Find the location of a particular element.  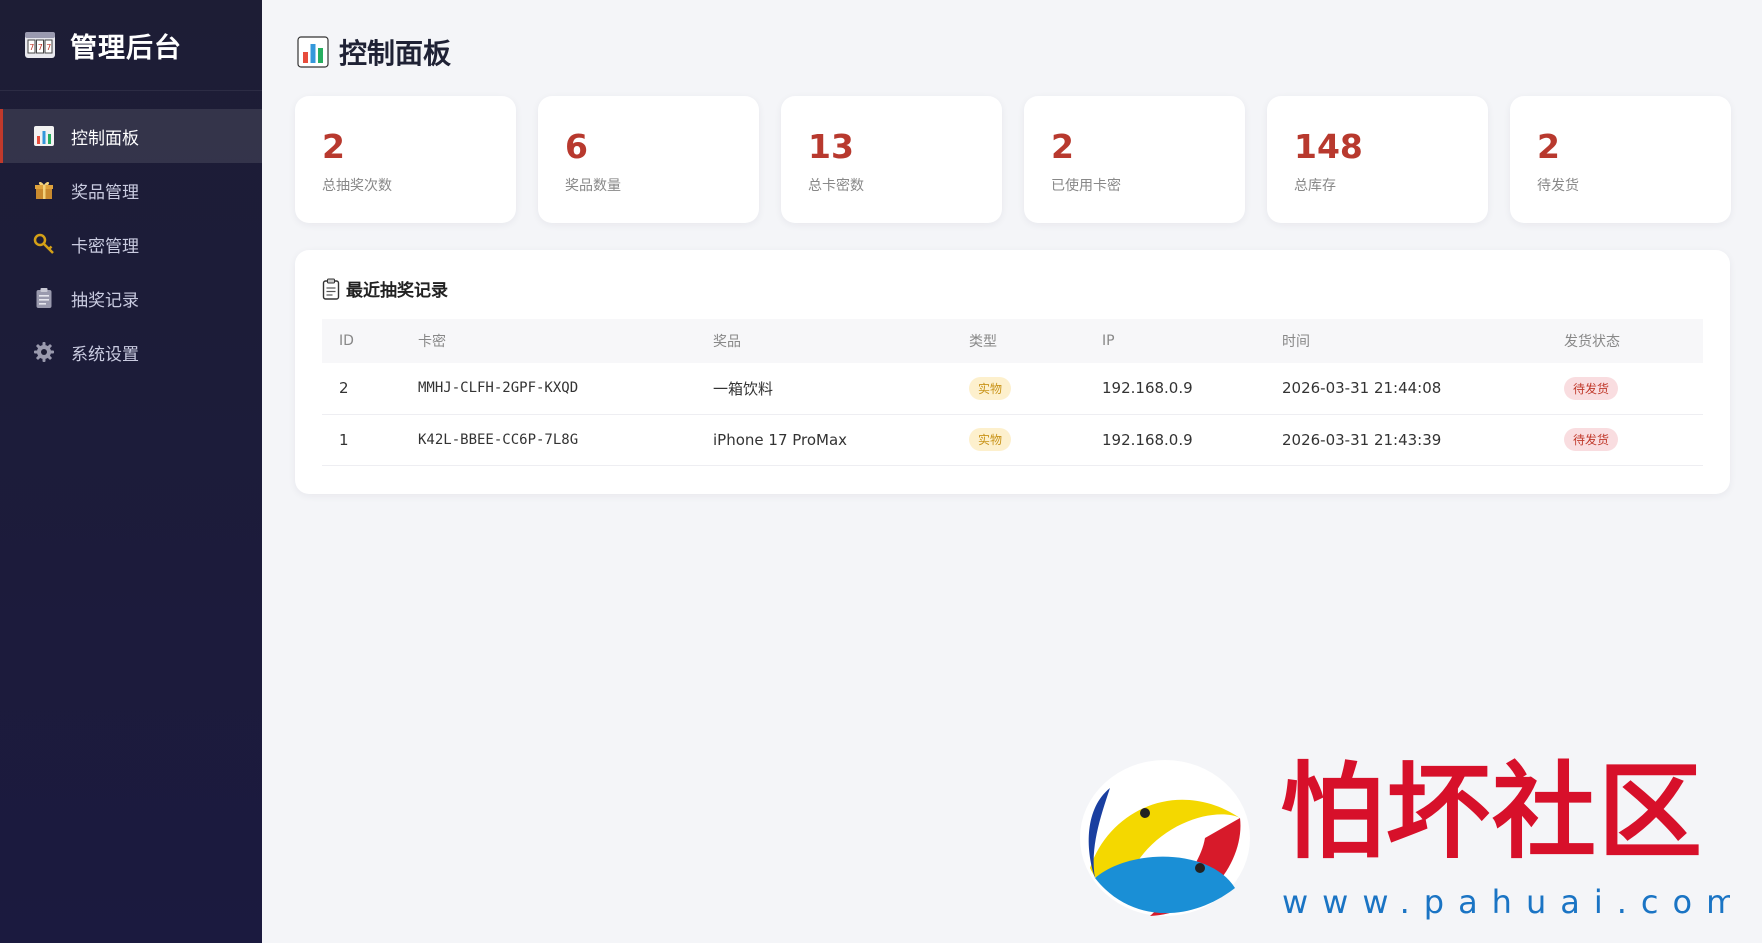

cell-time: 2026-03-31 21:44:08 is located at coordinates (1362, 388).